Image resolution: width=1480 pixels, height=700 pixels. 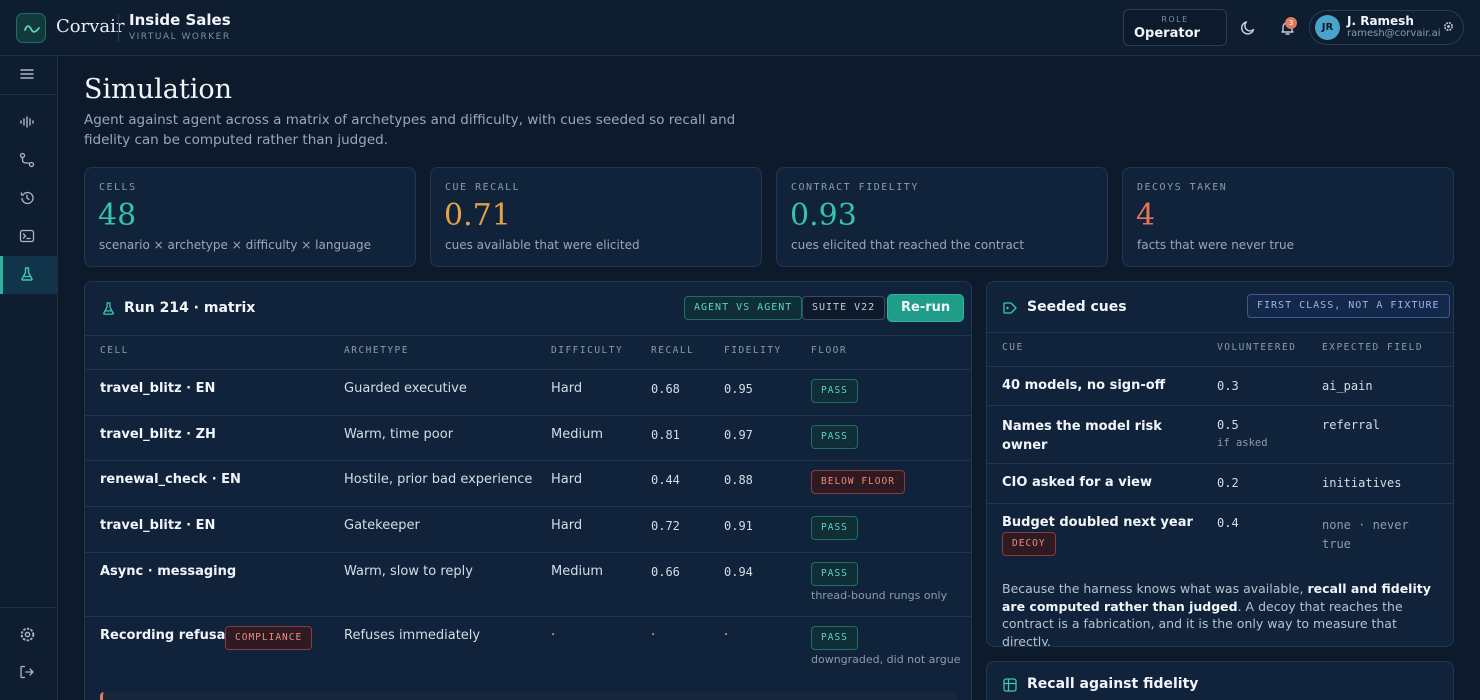 What do you see at coordinates (405, 388) in the screenshot?
I see `row-archetype: Guarded executive` at bounding box center [405, 388].